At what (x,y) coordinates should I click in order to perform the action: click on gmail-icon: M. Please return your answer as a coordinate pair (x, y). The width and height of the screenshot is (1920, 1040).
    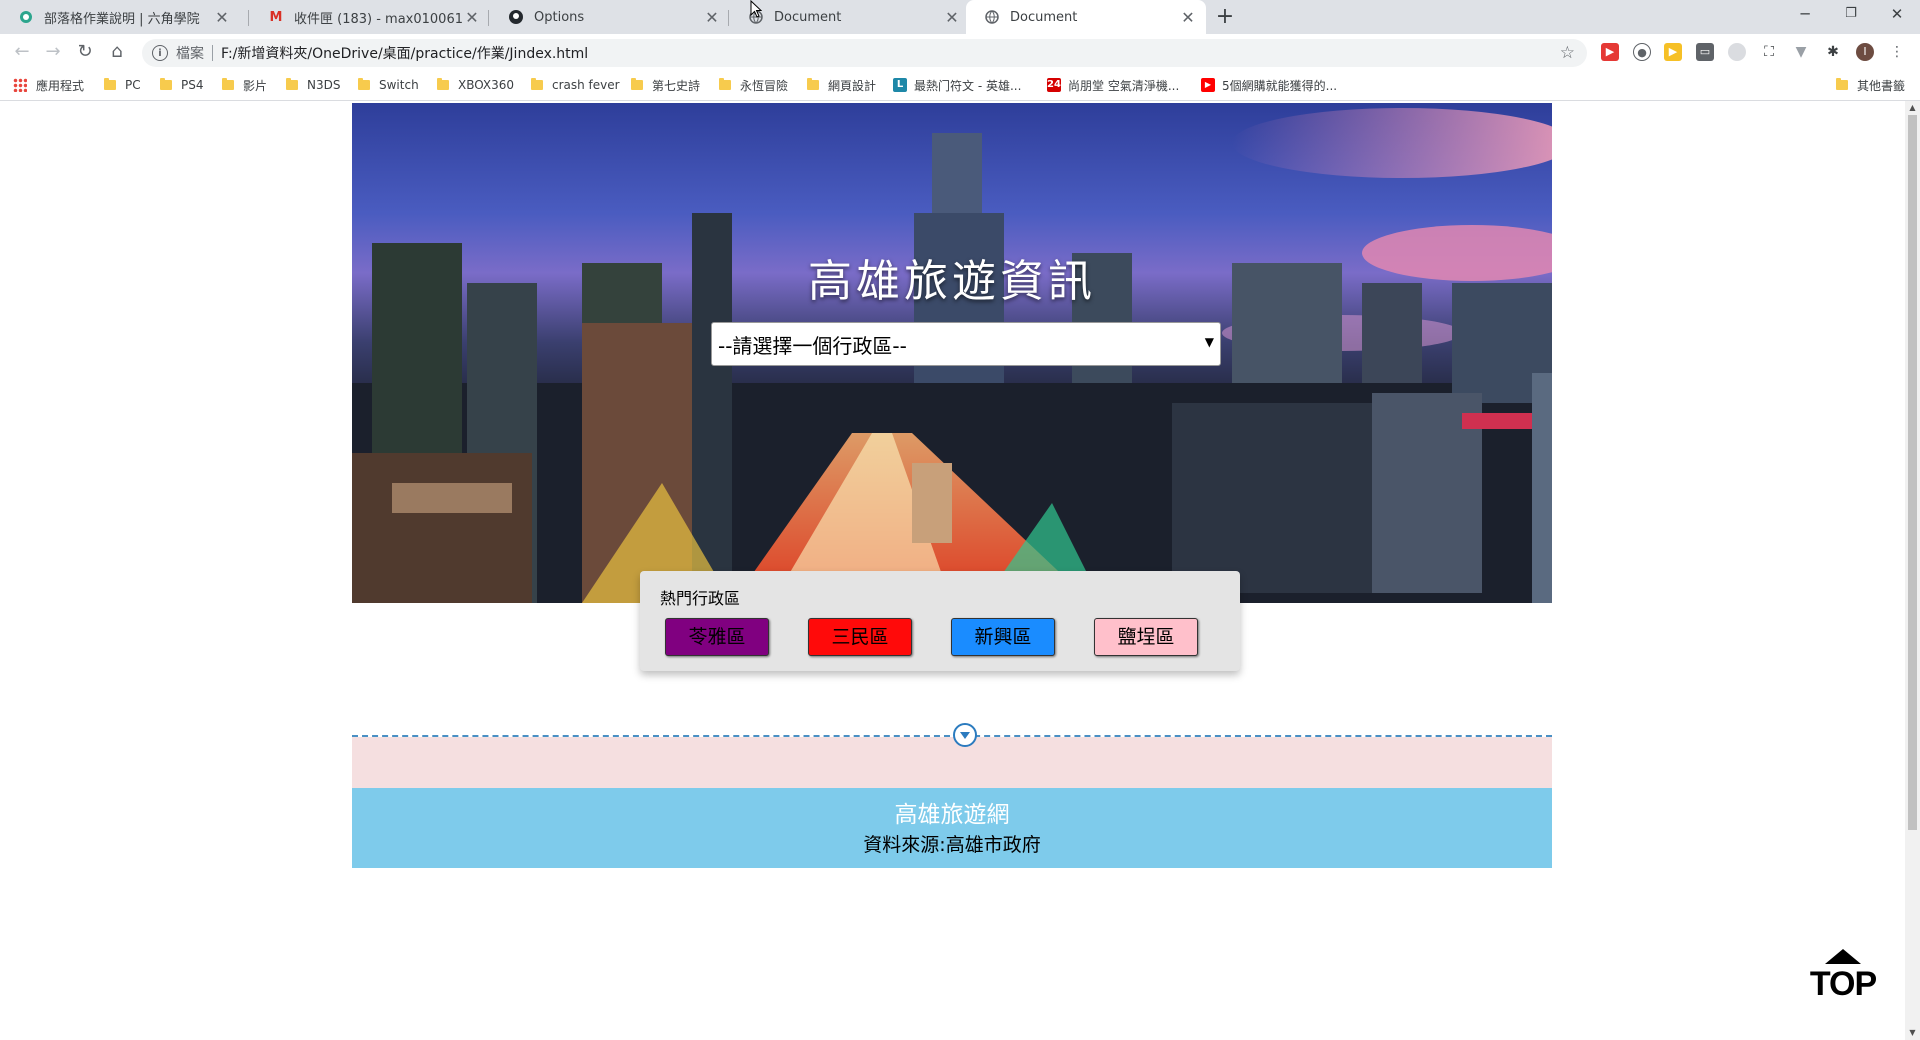
    Looking at the image, I should click on (276, 17).